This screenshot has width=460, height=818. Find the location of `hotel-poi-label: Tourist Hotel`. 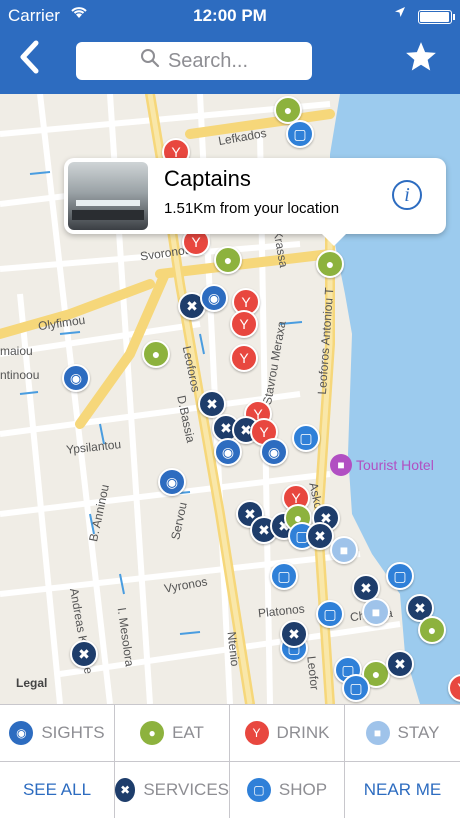

hotel-poi-label: Tourist Hotel is located at coordinates (395, 465).